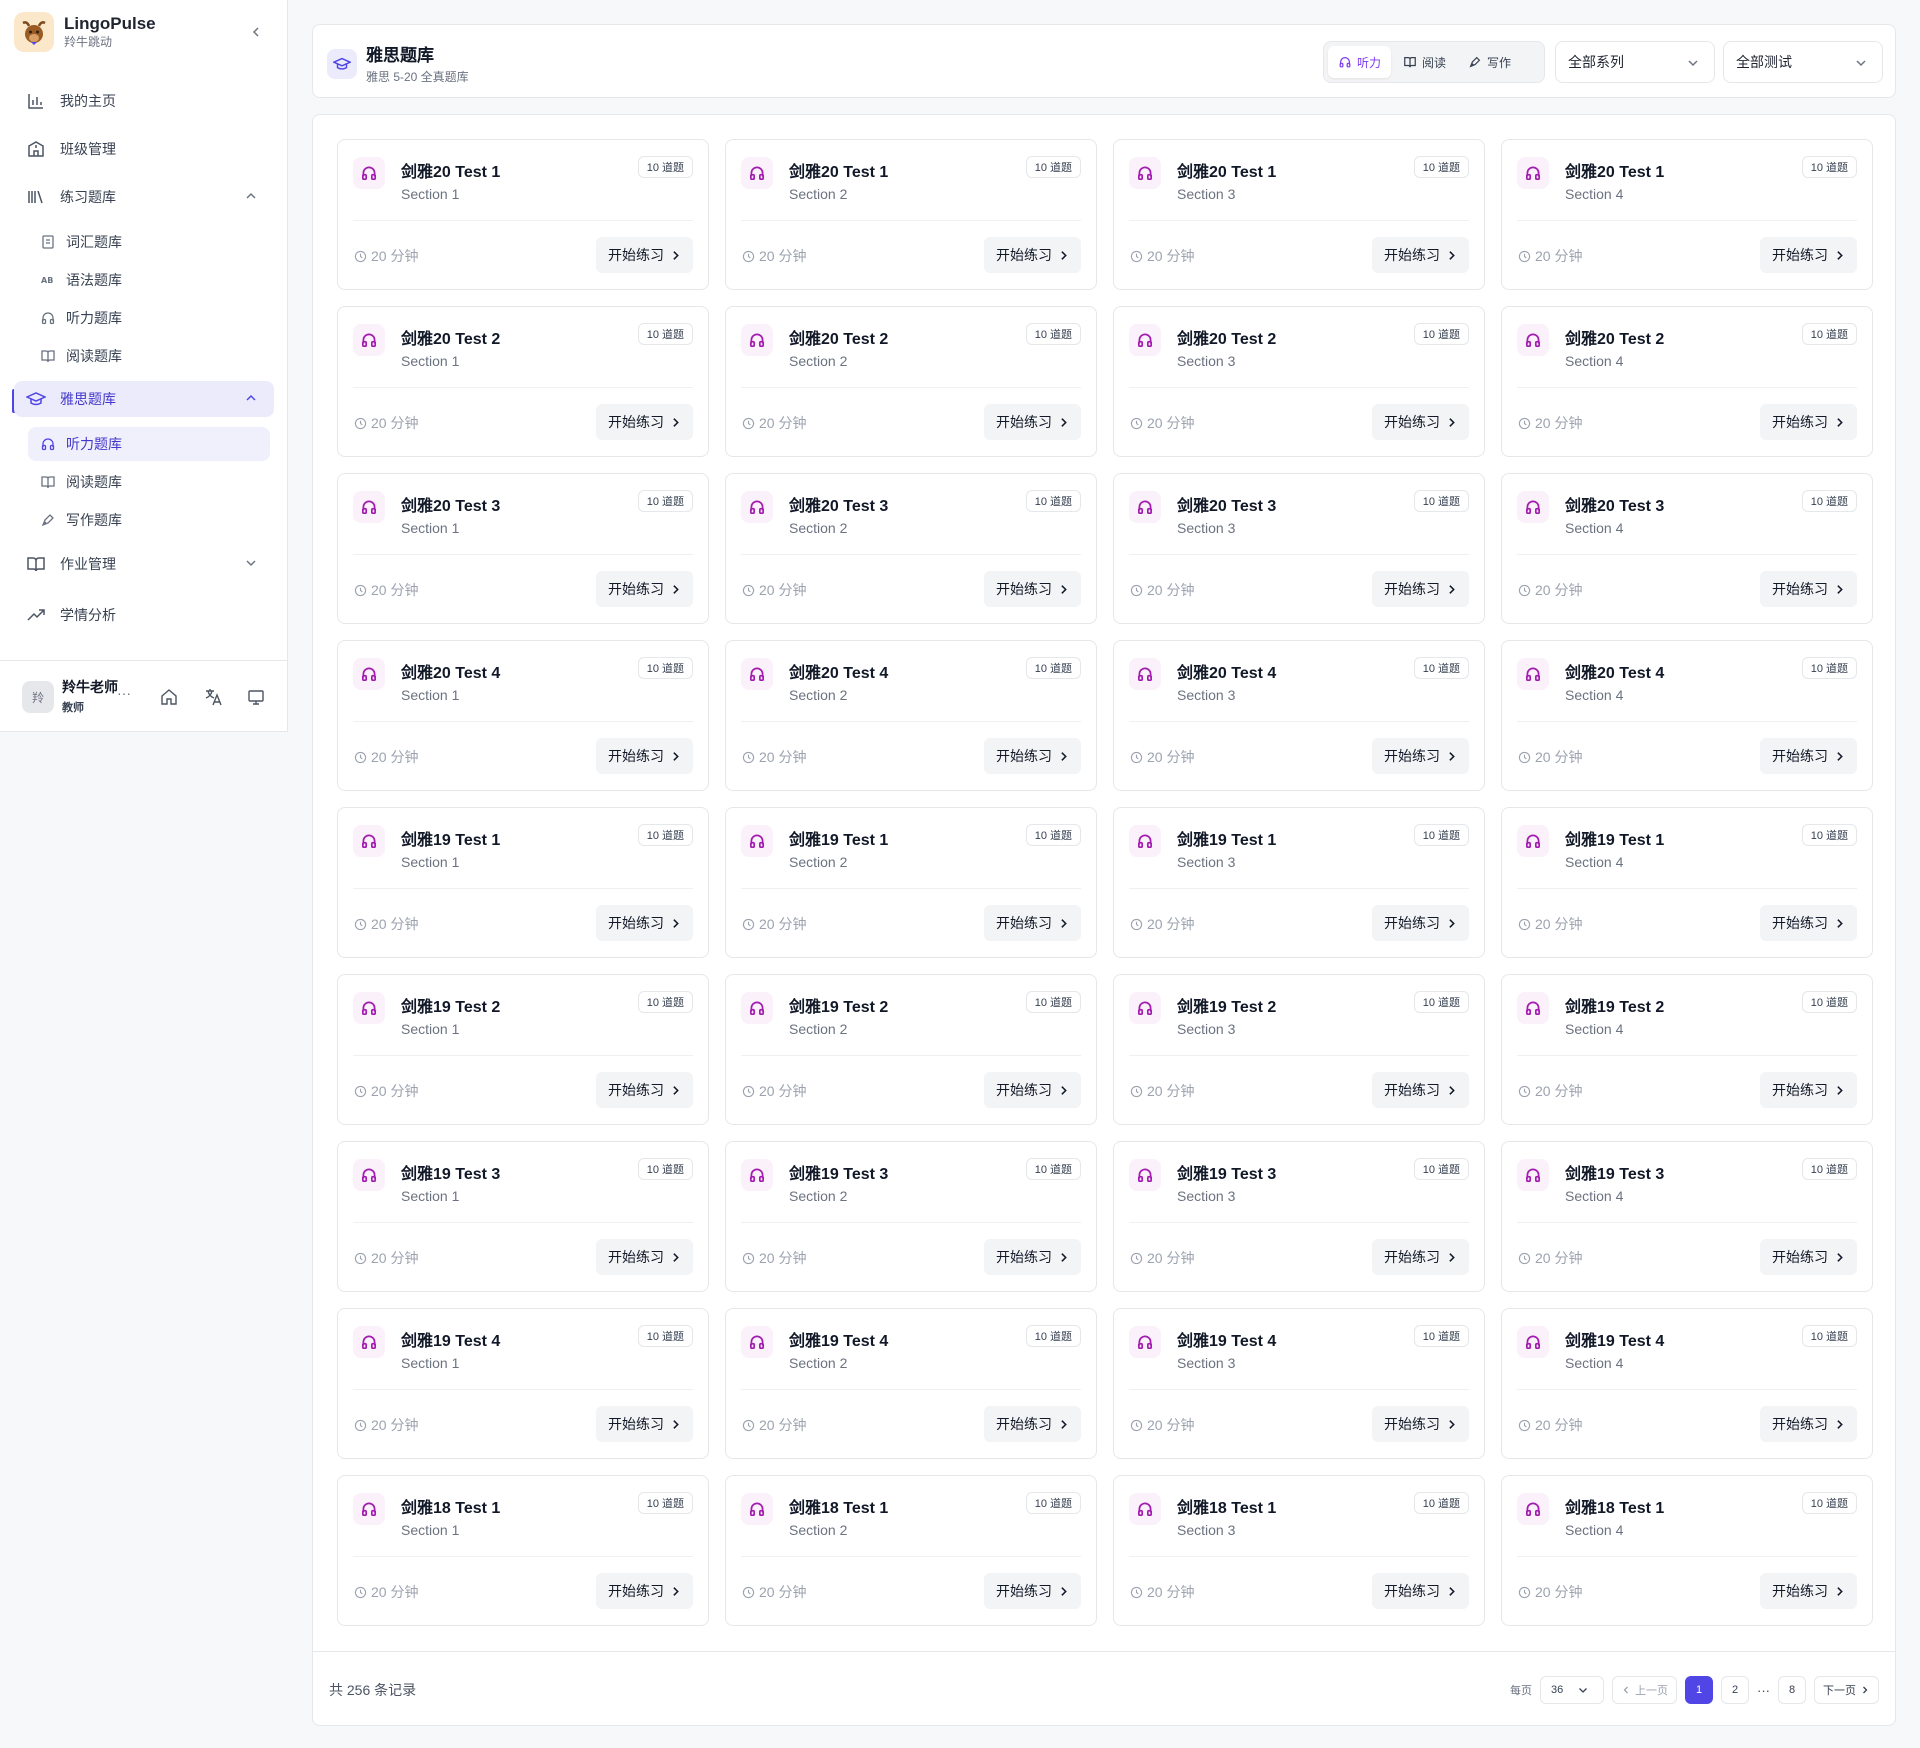 This screenshot has height=1748, width=1920. What do you see at coordinates (1489, 62) in the screenshot?
I see `tab-writing: 写作` at bounding box center [1489, 62].